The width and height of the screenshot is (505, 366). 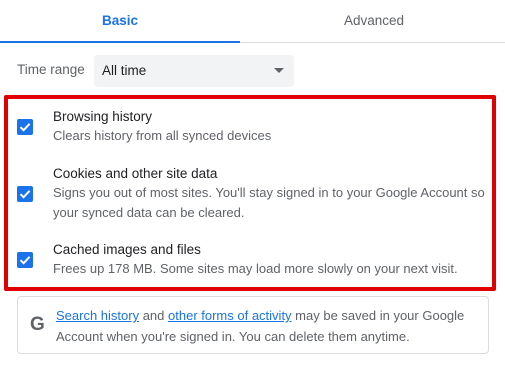 What do you see at coordinates (103, 116) in the screenshot?
I see `browsing-history-title: Browsing history` at bounding box center [103, 116].